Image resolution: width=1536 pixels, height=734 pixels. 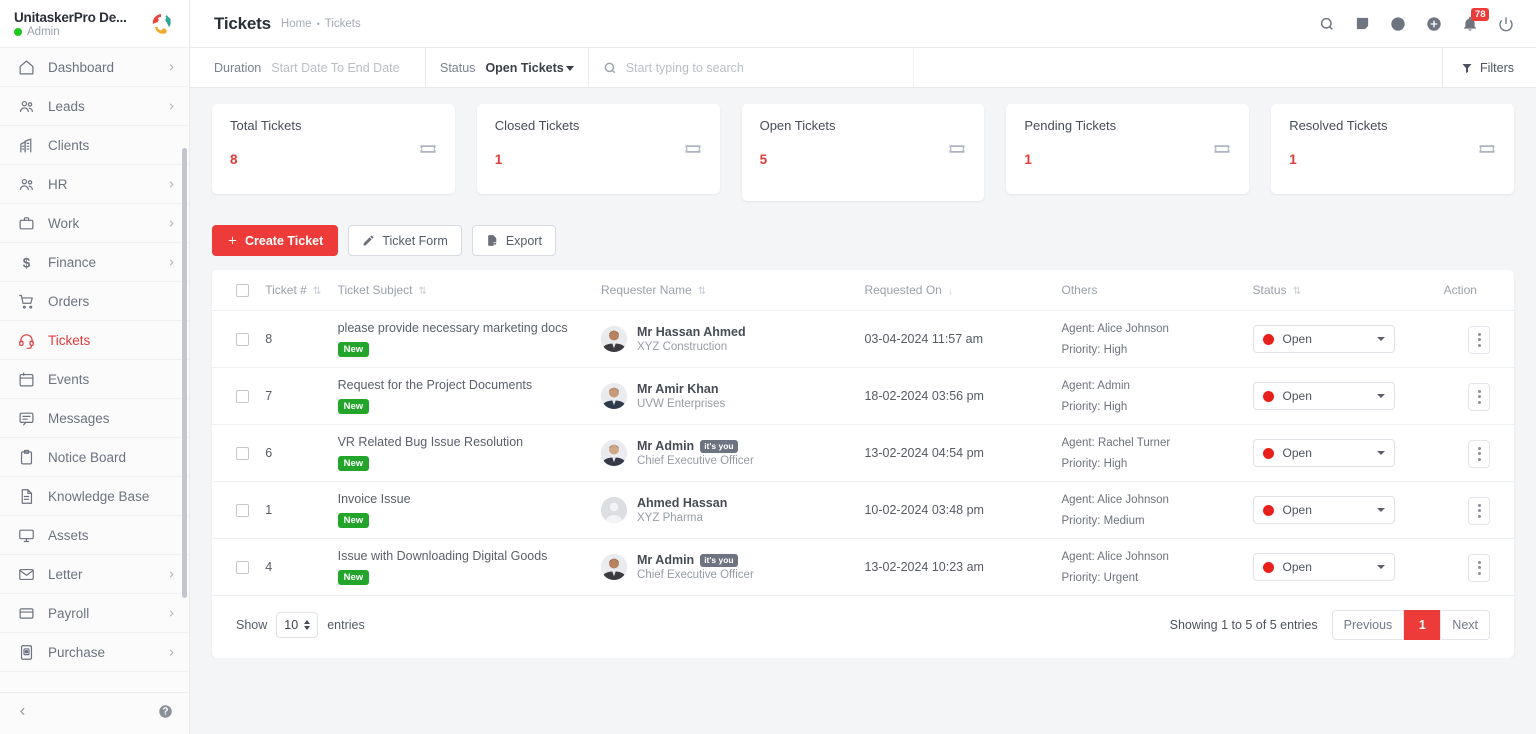 I want to click on search-input, so click(x=762, y=67).